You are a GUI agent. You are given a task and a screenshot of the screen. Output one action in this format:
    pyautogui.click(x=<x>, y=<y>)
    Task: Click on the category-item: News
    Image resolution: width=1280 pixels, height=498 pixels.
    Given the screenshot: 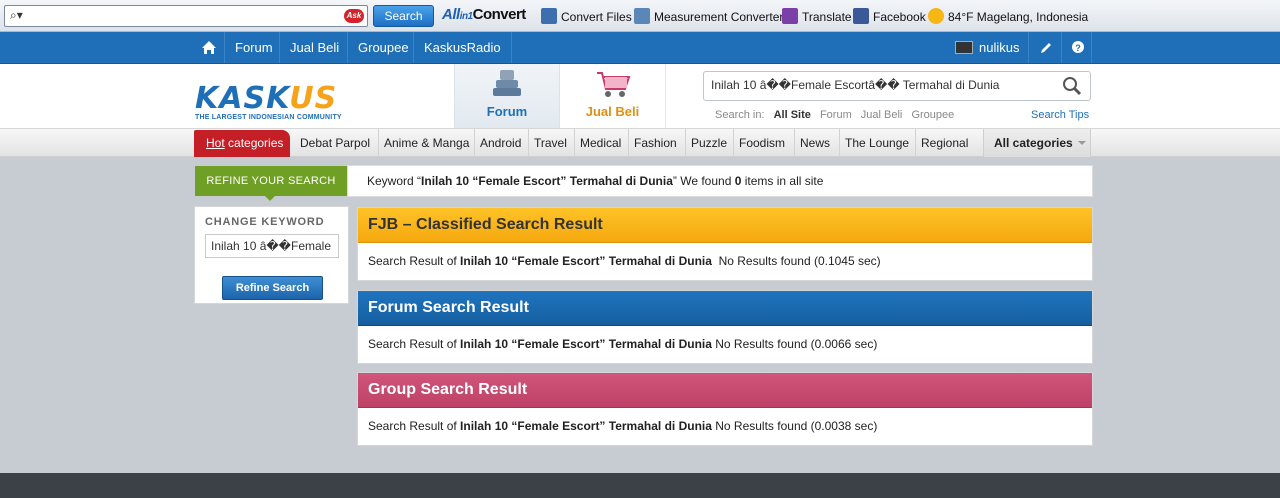 What is the action you would take?
    pyautogui.click(x=814, y=143)
    